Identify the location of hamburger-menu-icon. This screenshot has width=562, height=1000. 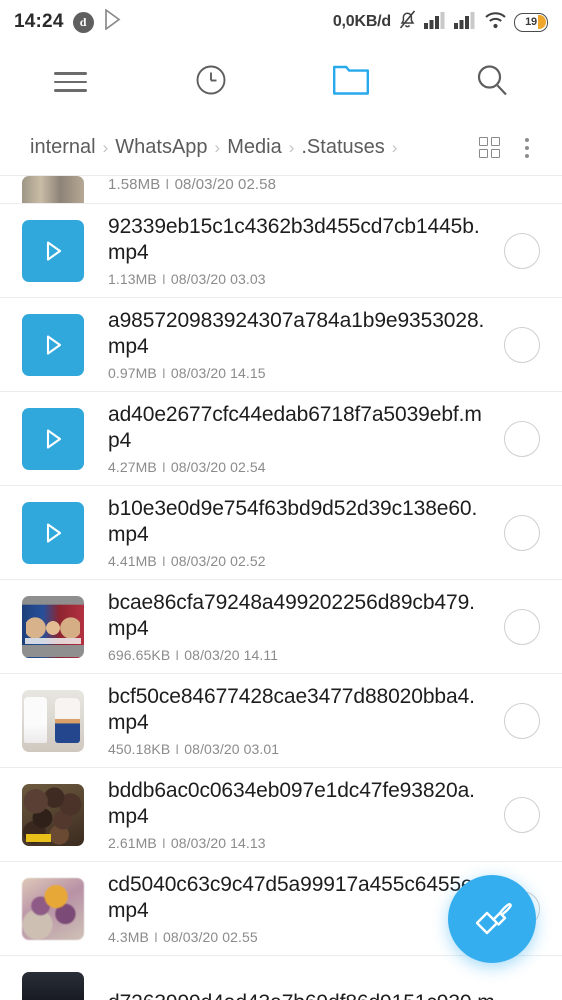
(70, 82).